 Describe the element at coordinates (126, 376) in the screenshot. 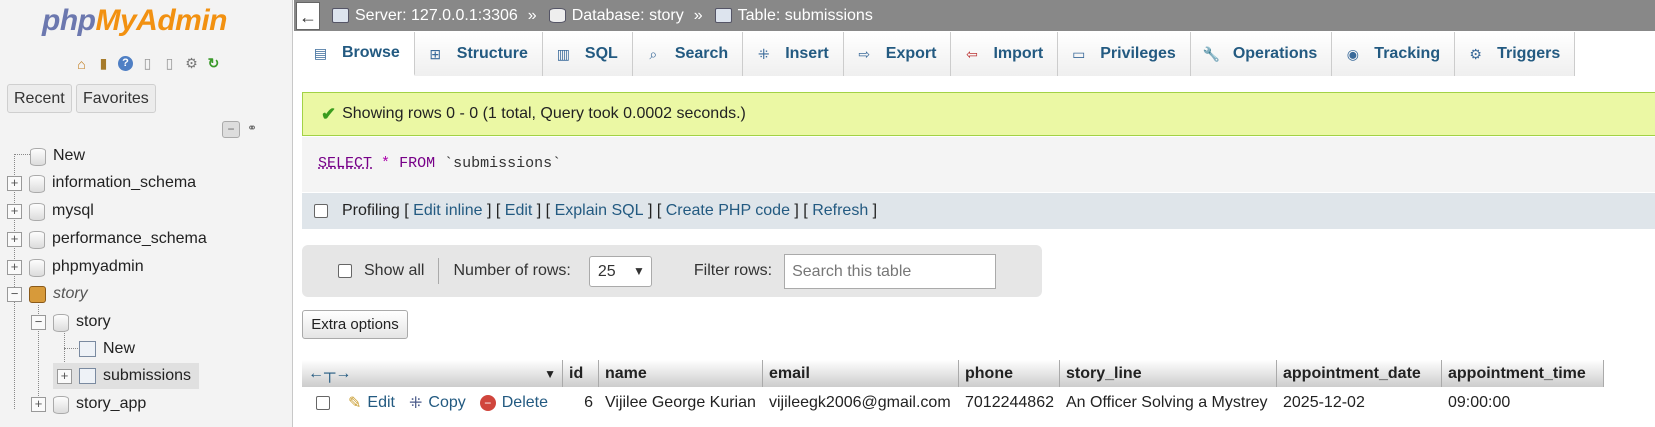

I see `tree-item-submissions: + submissions` at that location.